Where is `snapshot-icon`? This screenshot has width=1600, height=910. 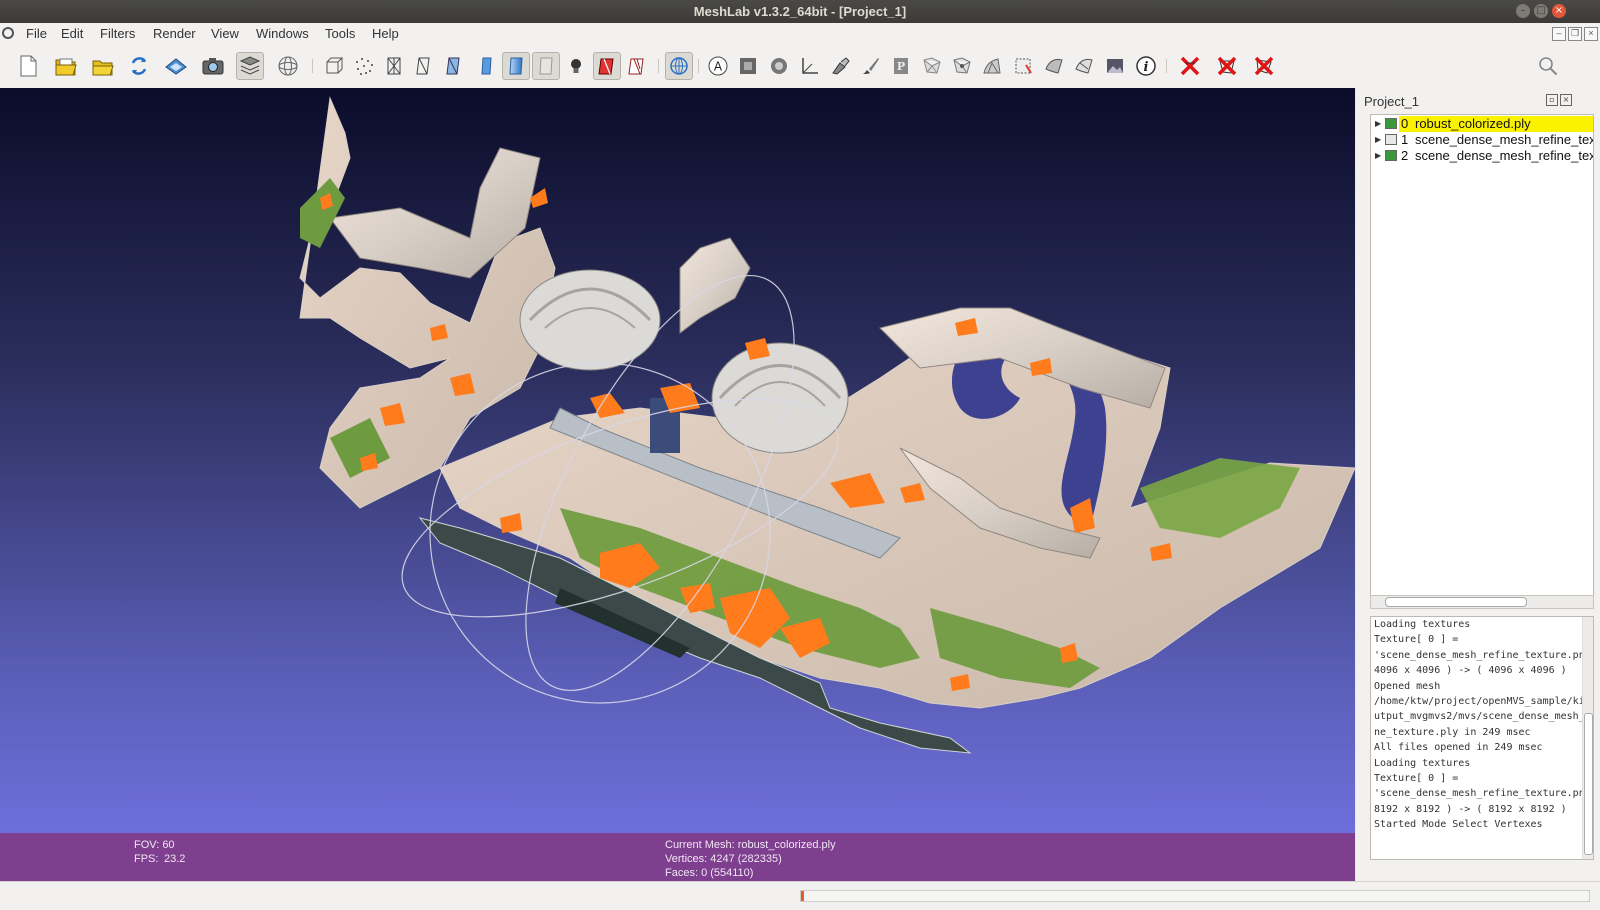 snapshot-icon is located at coordinates (213, 66).